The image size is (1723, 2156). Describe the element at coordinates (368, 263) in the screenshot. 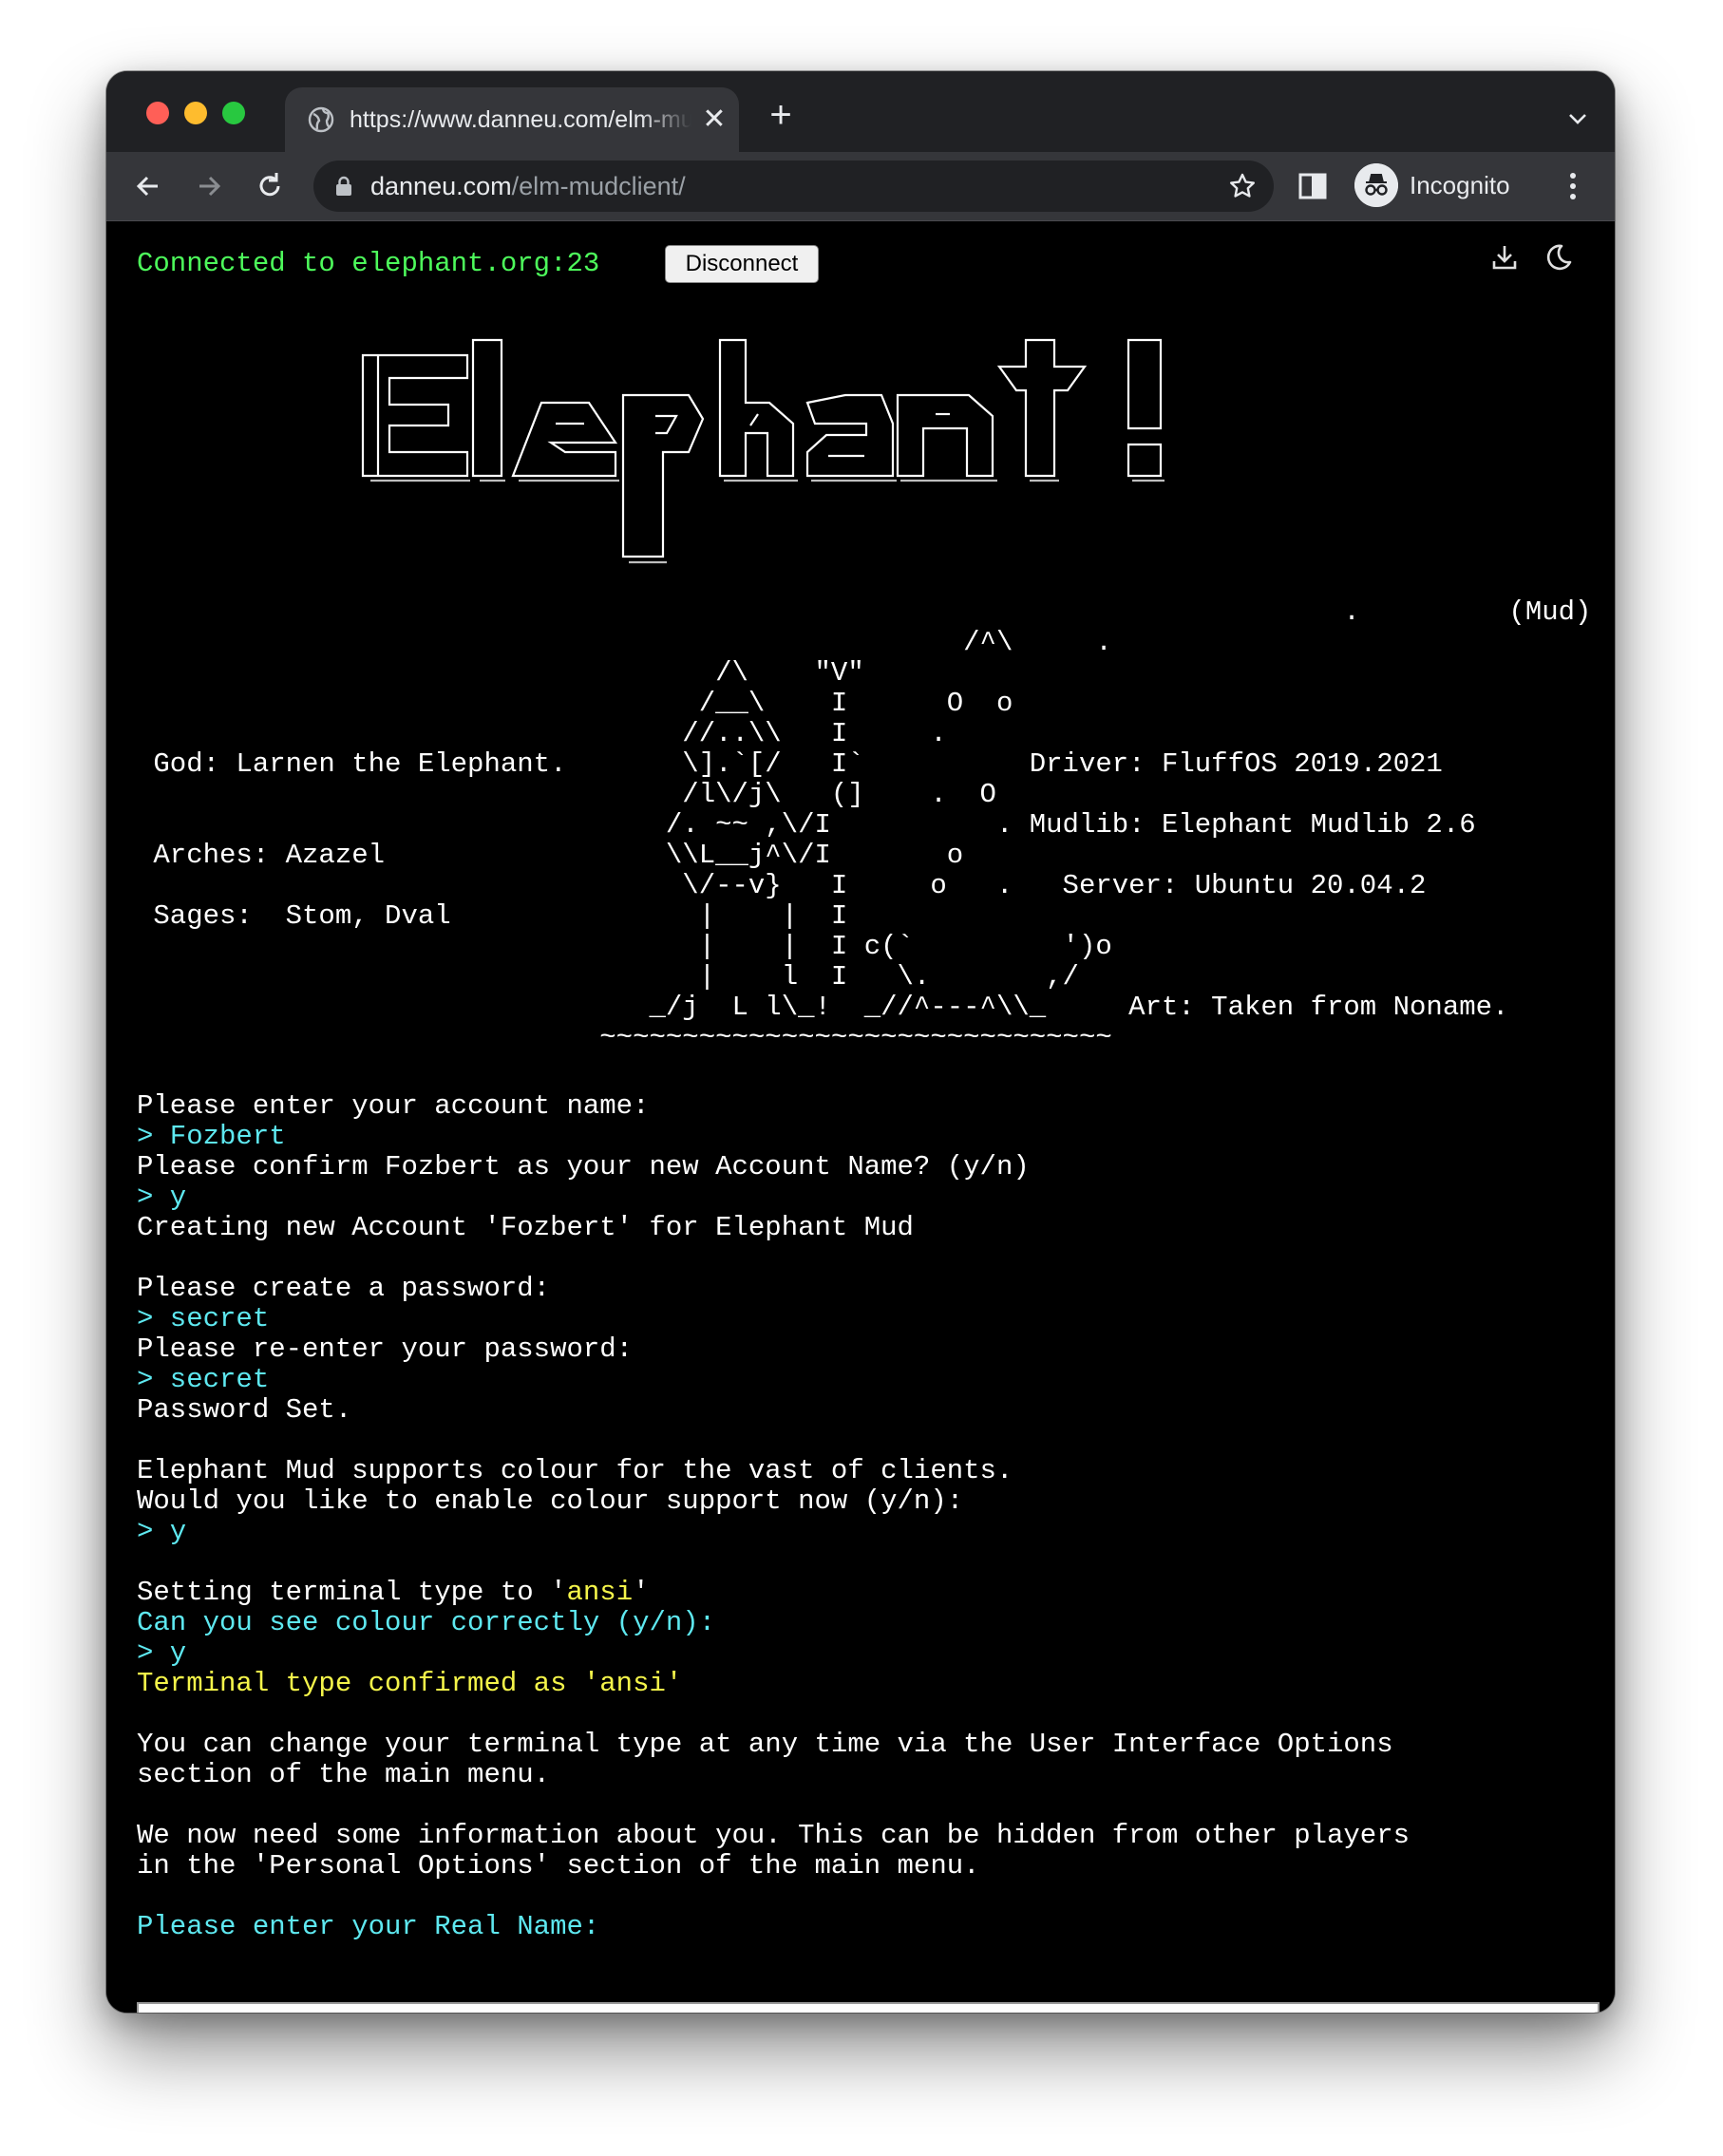

I see `connection-status: Connected to elephant.org:23` at that location.